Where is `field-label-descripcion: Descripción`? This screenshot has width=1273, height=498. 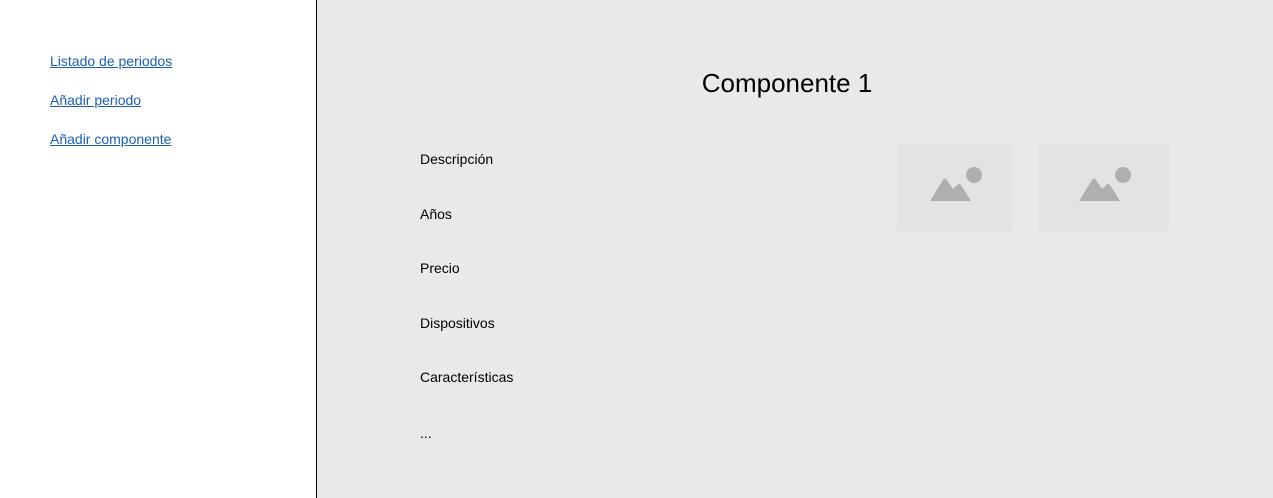
field-label-descripcion: Descripción is located at coordinates (457, 159).